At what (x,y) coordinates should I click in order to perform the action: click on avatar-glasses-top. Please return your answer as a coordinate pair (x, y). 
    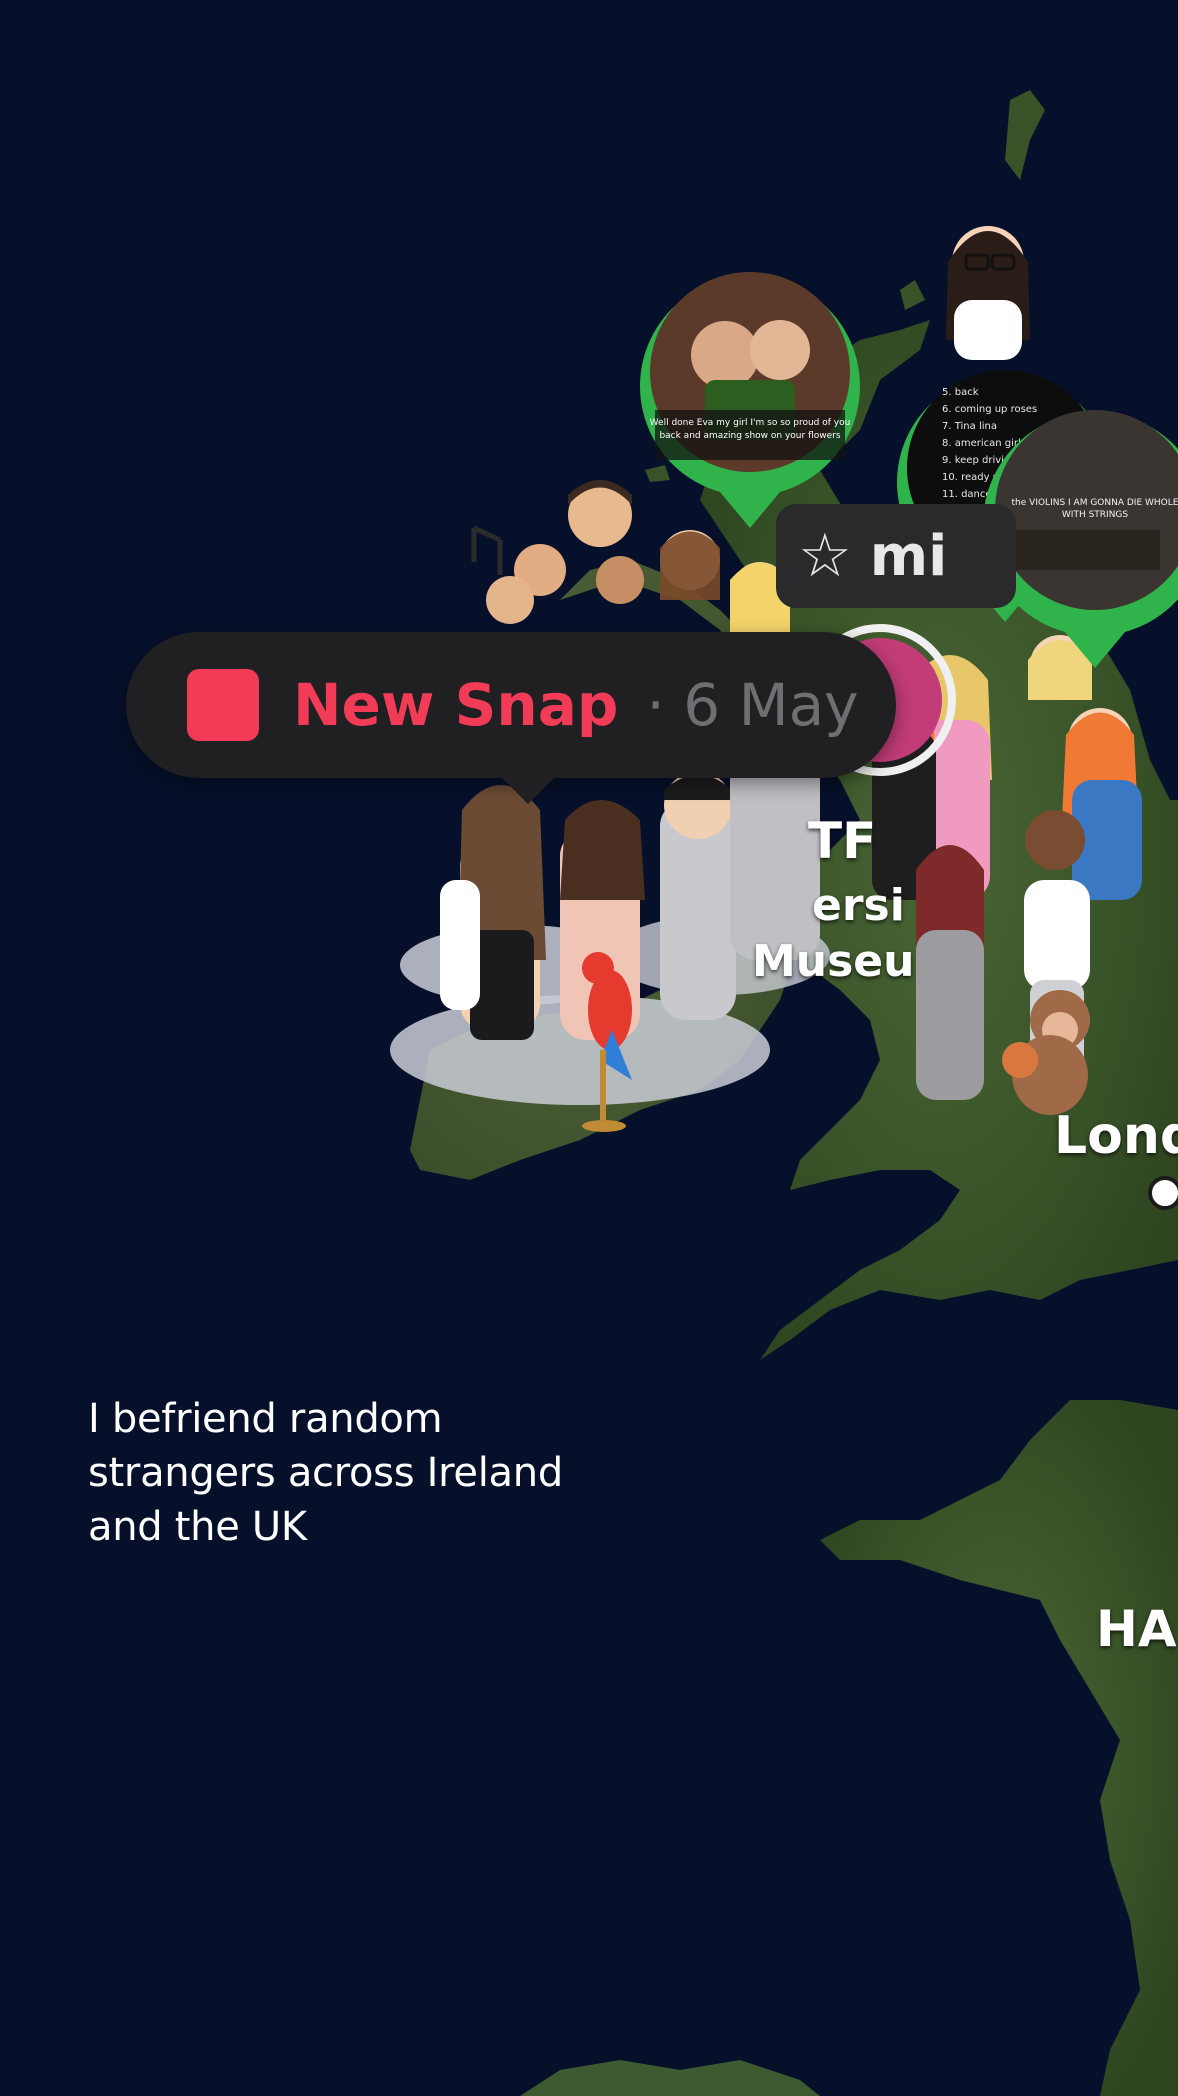
    Looking at the image, I should click on (988, 293).